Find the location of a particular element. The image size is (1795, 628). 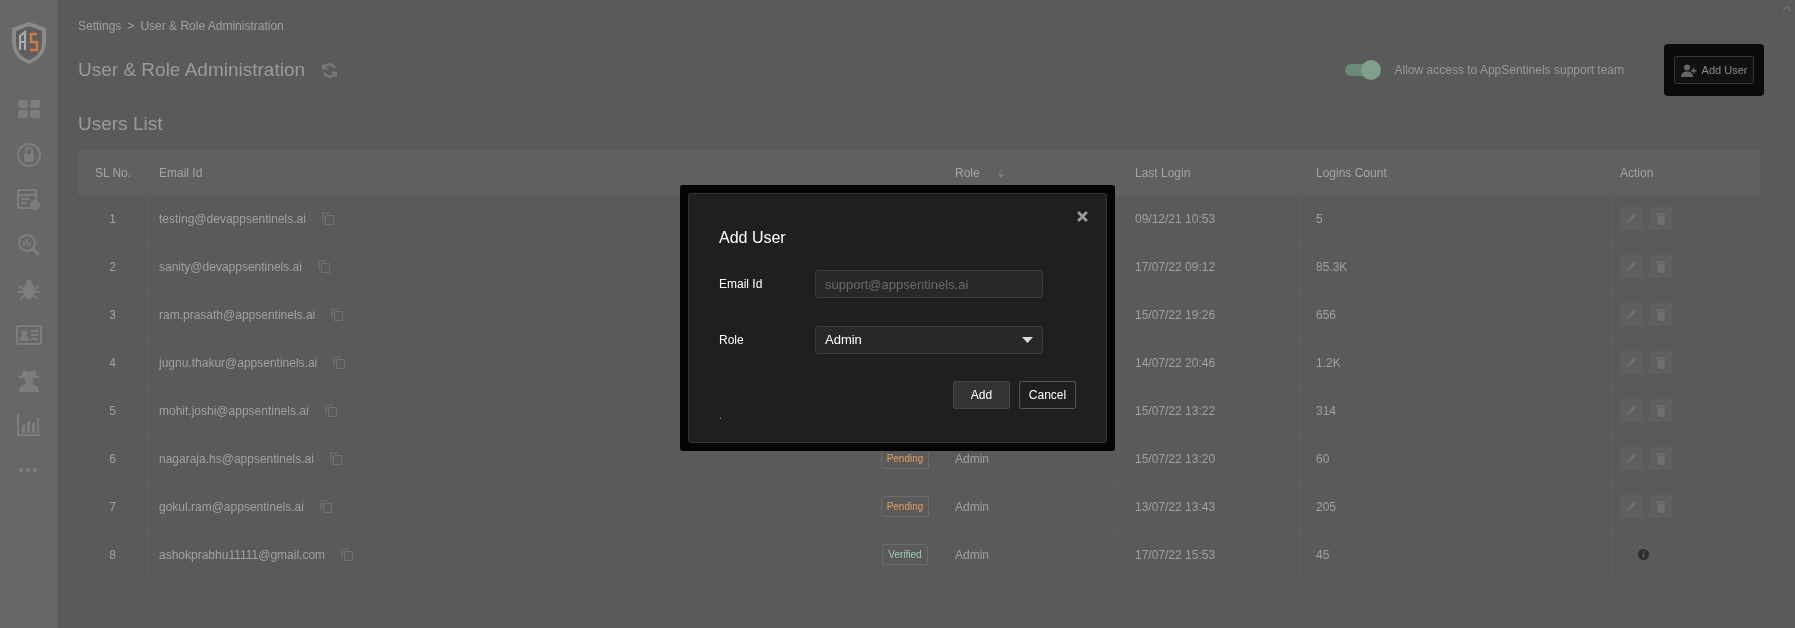

table-cell-text: 205 is located at coordinates (1326, 507).